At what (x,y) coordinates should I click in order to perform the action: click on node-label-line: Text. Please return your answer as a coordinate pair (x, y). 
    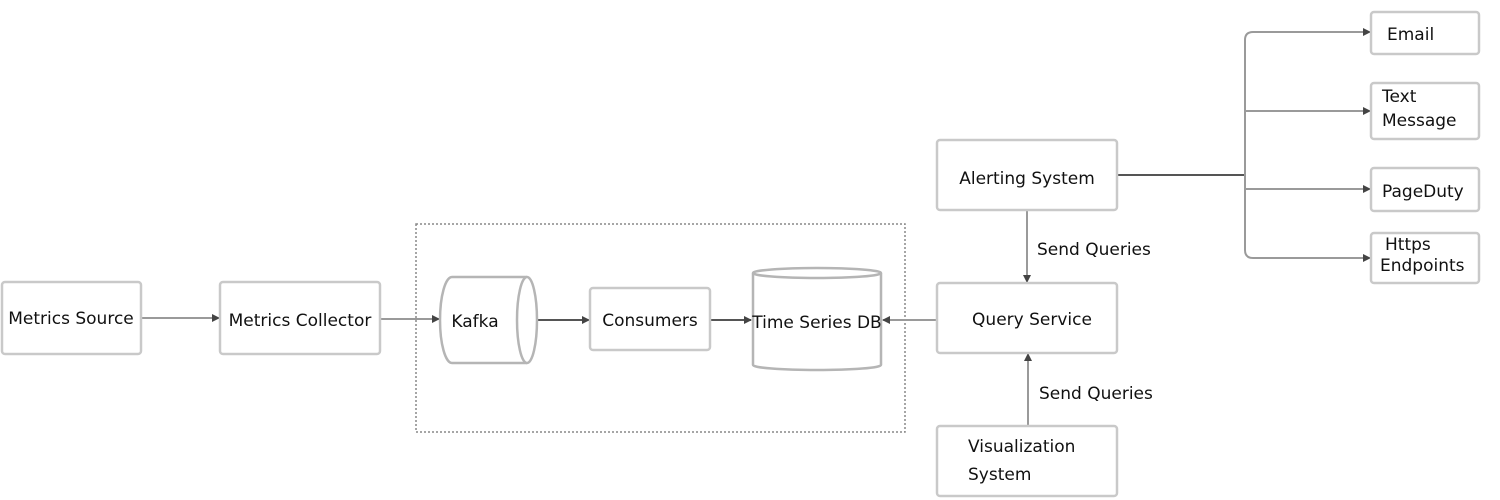
    Looking at the image, I should click on (1399, 97).